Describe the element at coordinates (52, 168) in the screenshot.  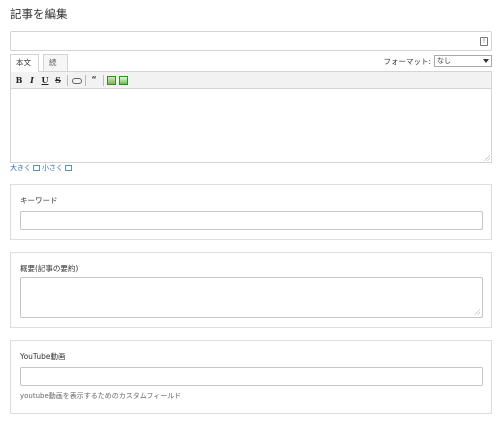
I see `shrink-link: 小さく` at that location.